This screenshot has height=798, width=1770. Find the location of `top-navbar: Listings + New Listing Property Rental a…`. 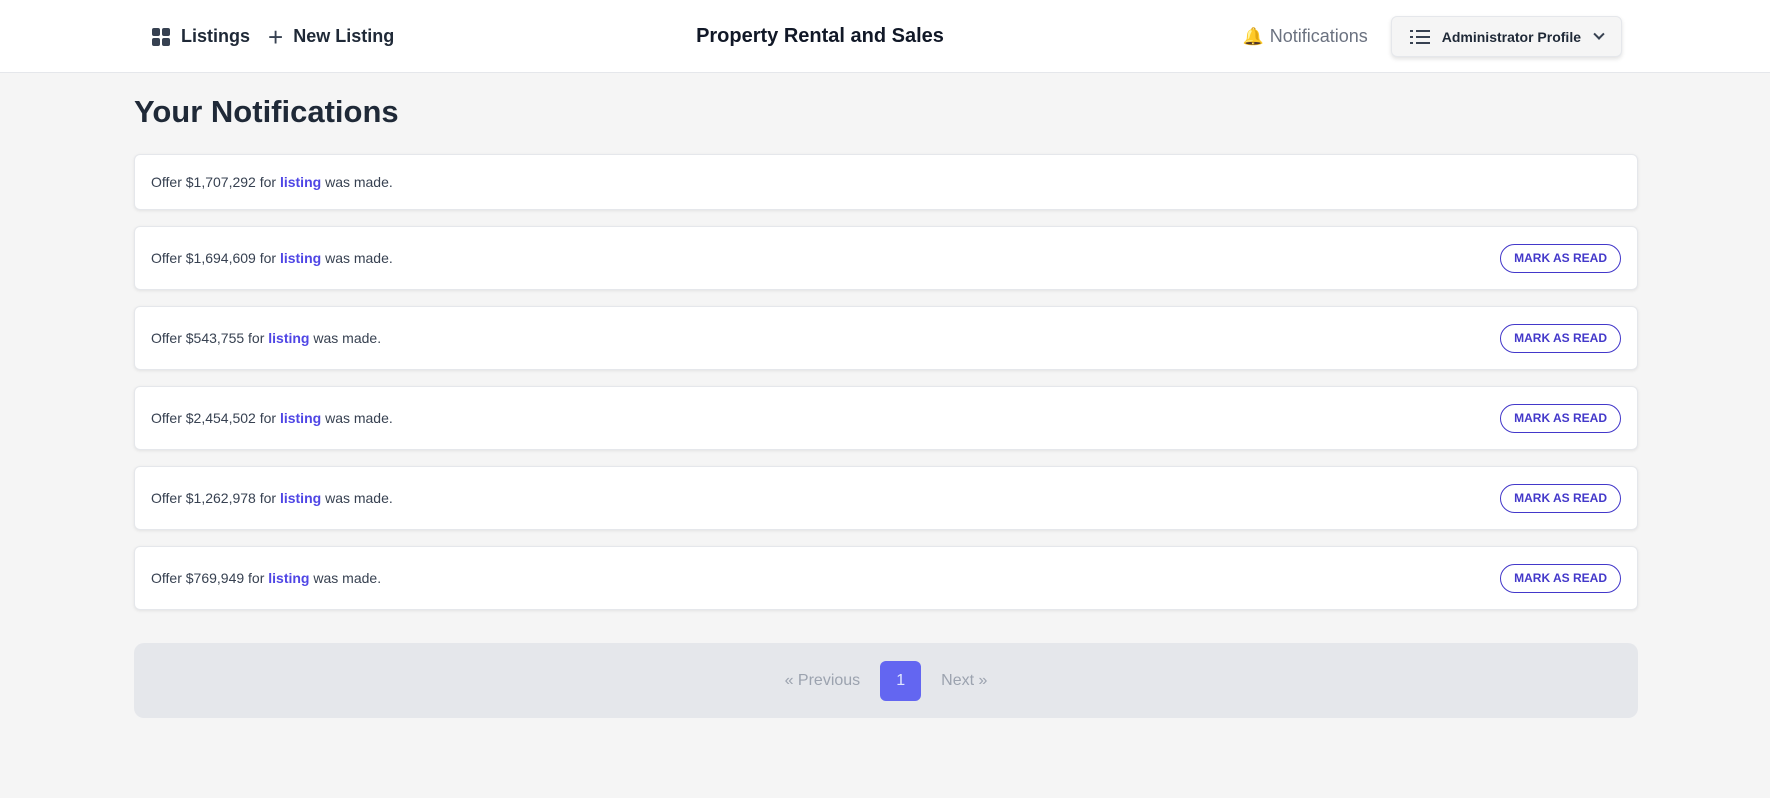

top-navbar: Listings + New Listing Property Rental a… is located at coordinates (885, 36).